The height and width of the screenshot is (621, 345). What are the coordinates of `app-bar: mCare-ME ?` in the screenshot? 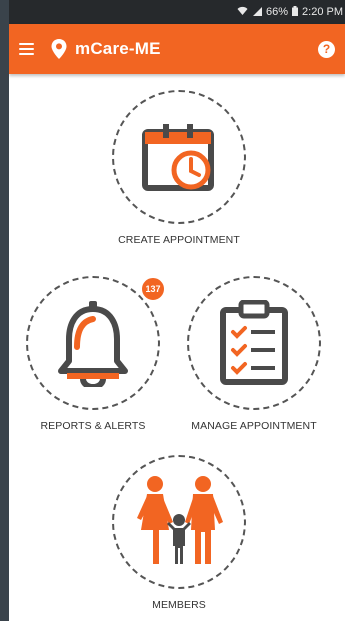 It's located at (177, 49).